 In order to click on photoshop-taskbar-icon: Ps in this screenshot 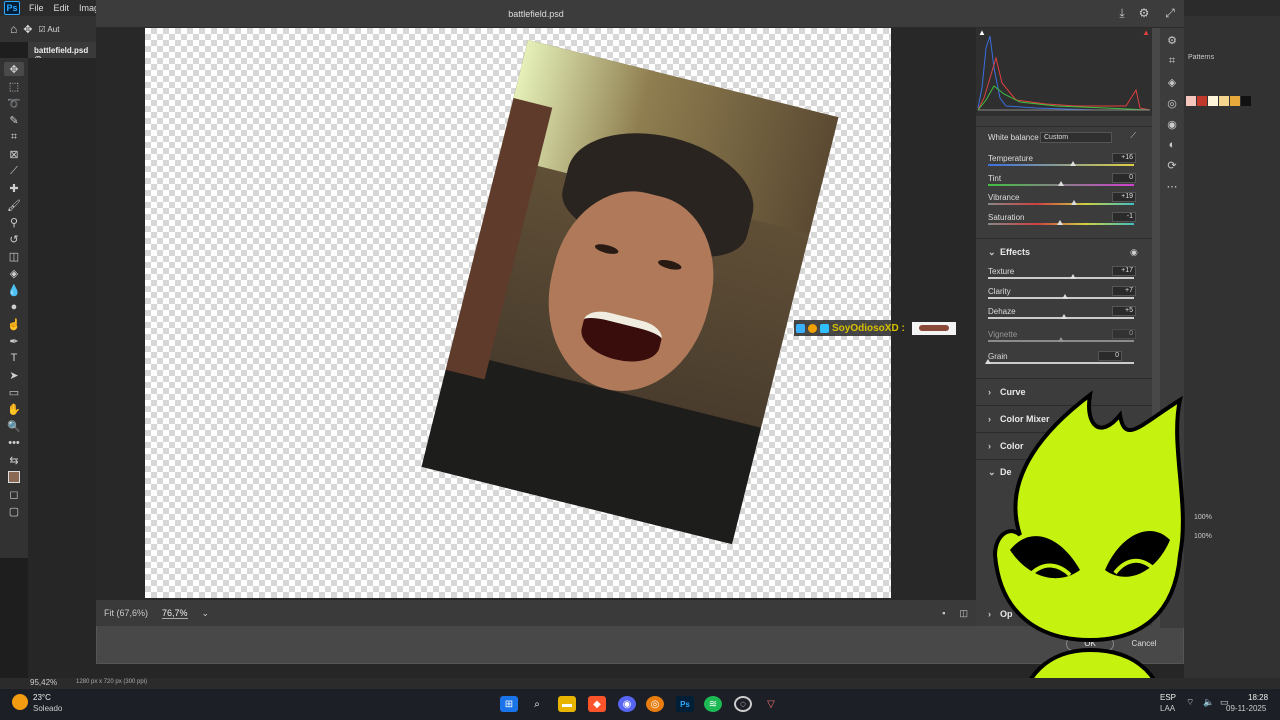, I will do `click(685, 704)`.